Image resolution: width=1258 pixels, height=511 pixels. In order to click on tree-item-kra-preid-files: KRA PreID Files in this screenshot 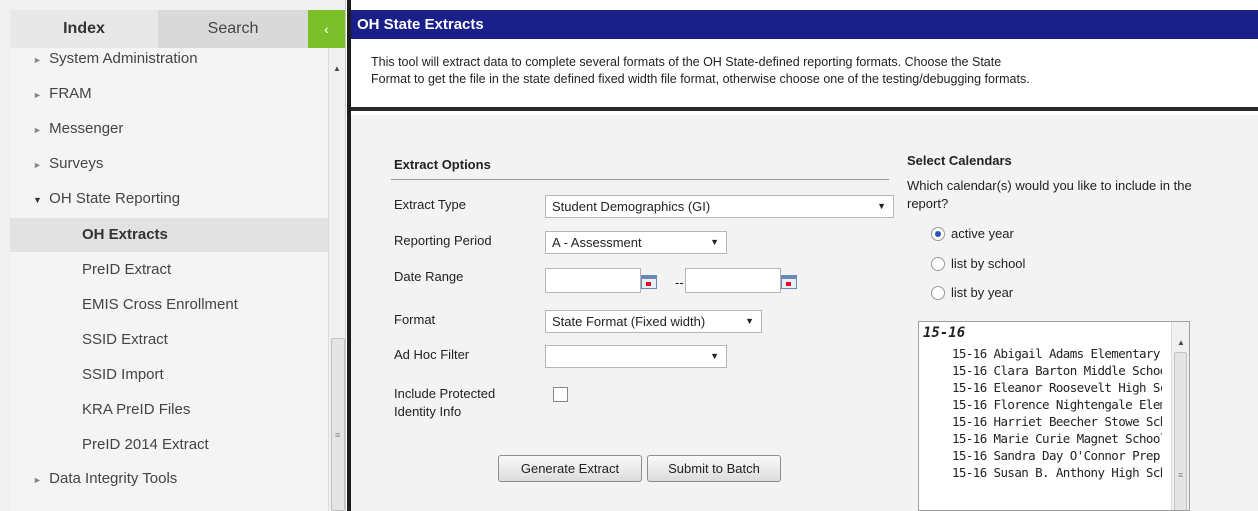, I will do `click(169, 410)`.